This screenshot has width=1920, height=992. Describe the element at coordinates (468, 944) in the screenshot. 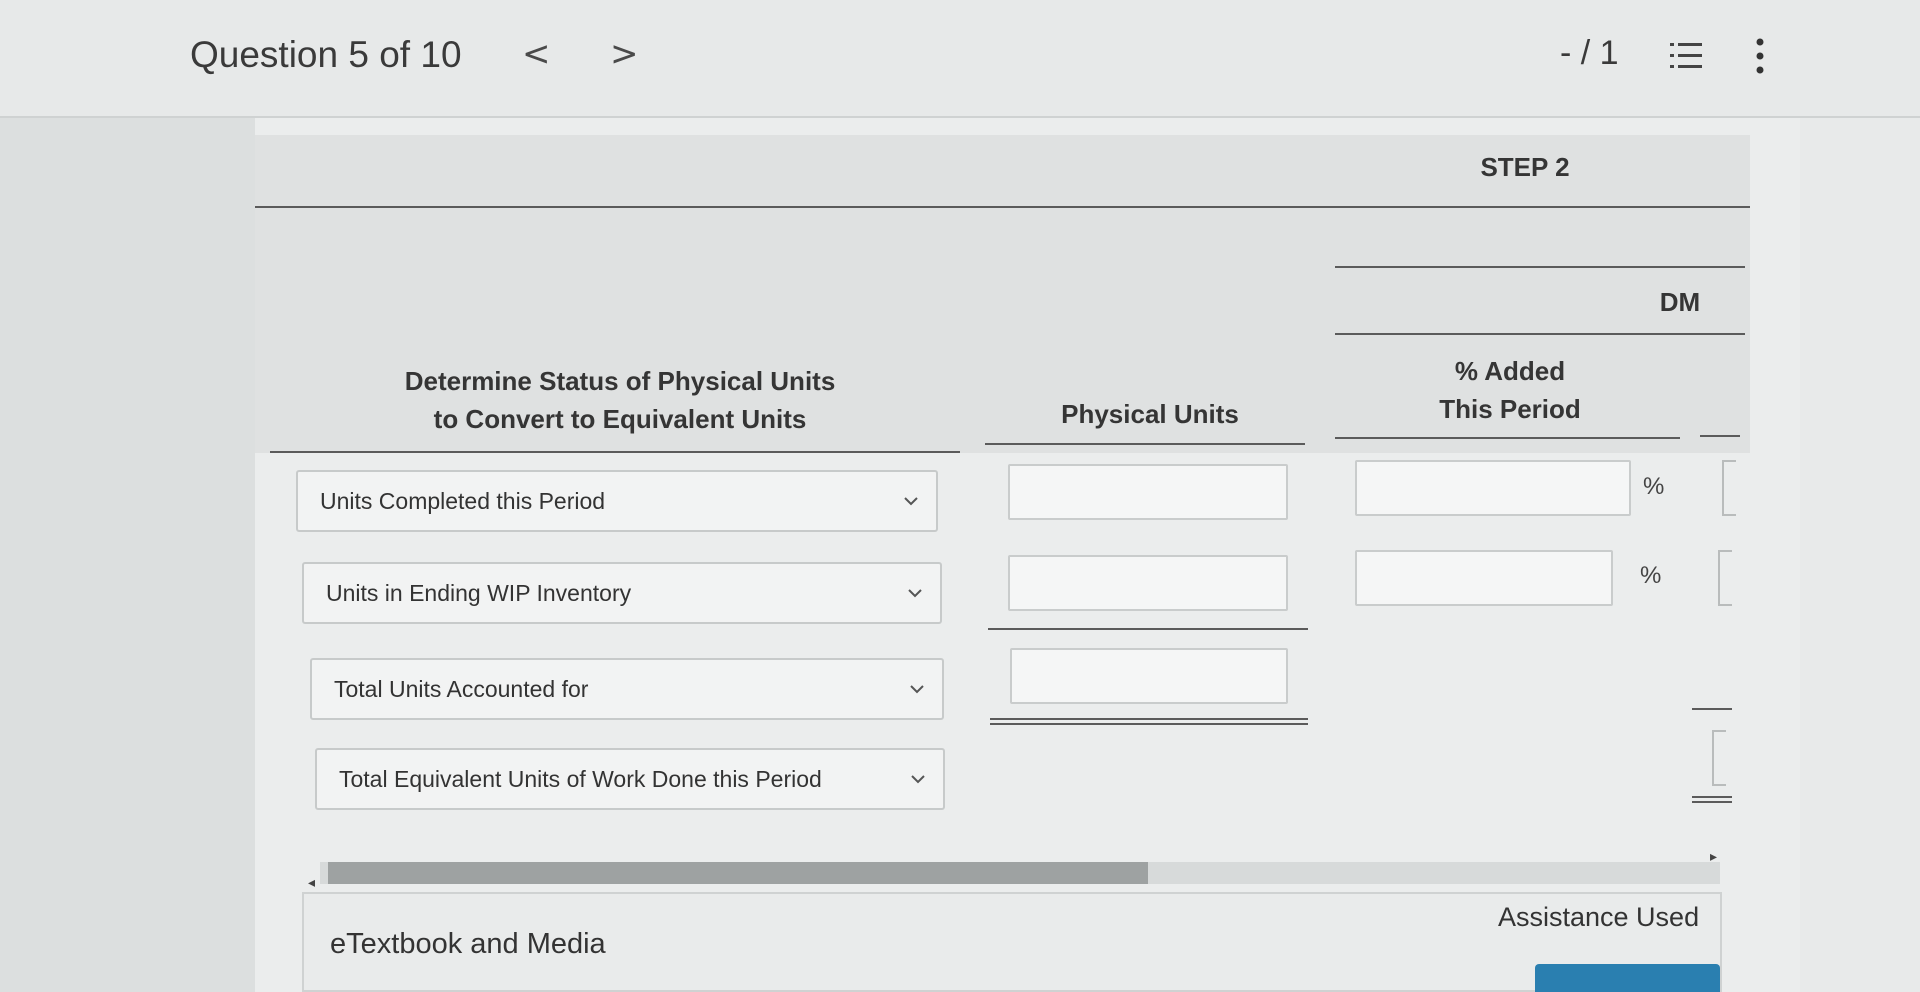

I see `etextbook-link: eTextbook and Media` at that location.